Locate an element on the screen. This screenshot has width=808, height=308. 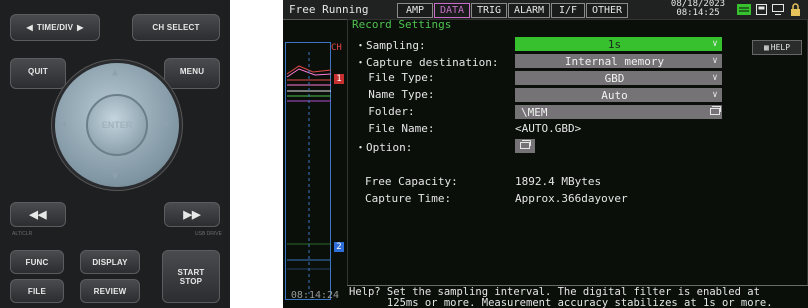
fast-forward-button: ▶▶ is located at coordinates (192, 214).